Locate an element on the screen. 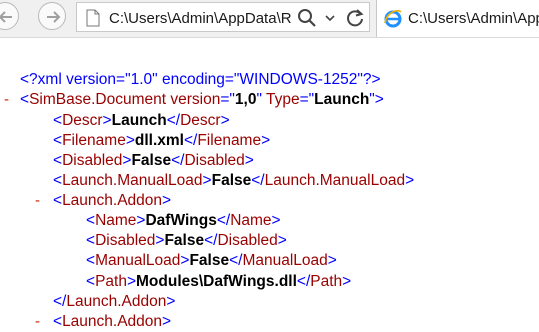 Image resolution: width=539 pixels, height=332 pixels. addon-manualload-line: <ManualLoad>False</ManualLoad> is located at coordinates (211, 260).